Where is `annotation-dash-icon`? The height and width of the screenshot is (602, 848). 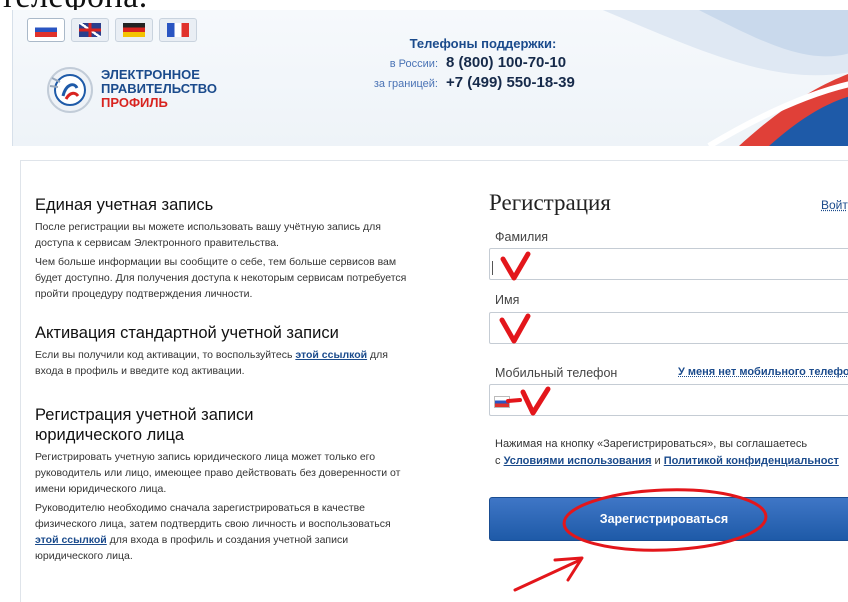
annotation-dash-icon is located at coordinates (514, 400).